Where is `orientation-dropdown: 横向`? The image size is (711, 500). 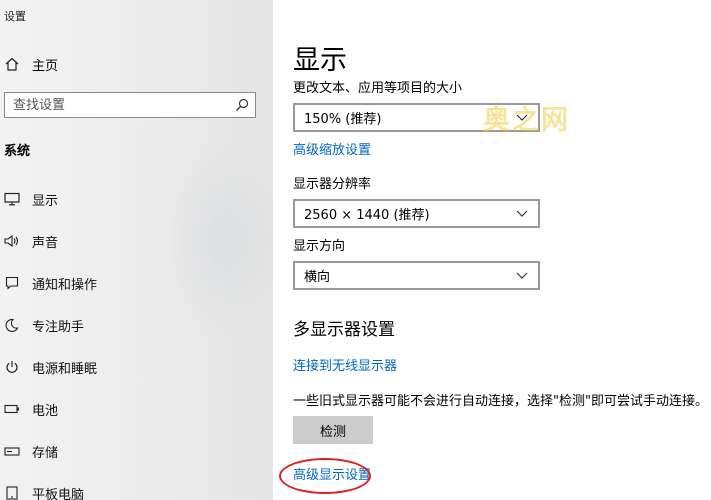
orientation-dropdown: 横向 is located at coordinates (416, 275).